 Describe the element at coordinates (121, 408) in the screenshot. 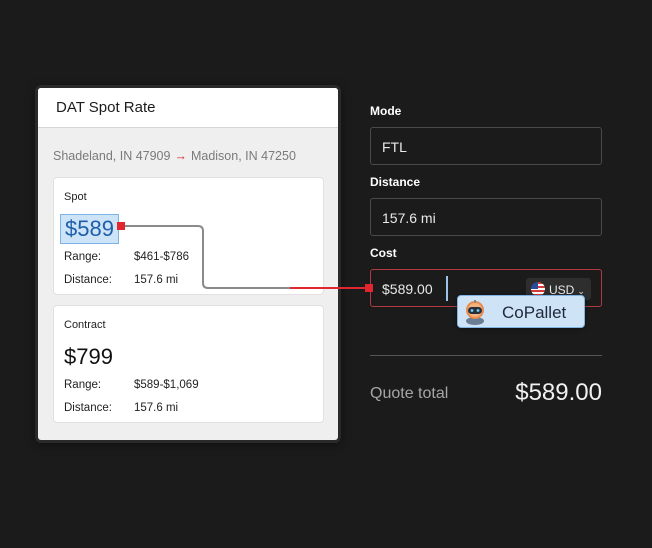

I see `contract-distance-row: Distance: 157.6 mi` at that location.